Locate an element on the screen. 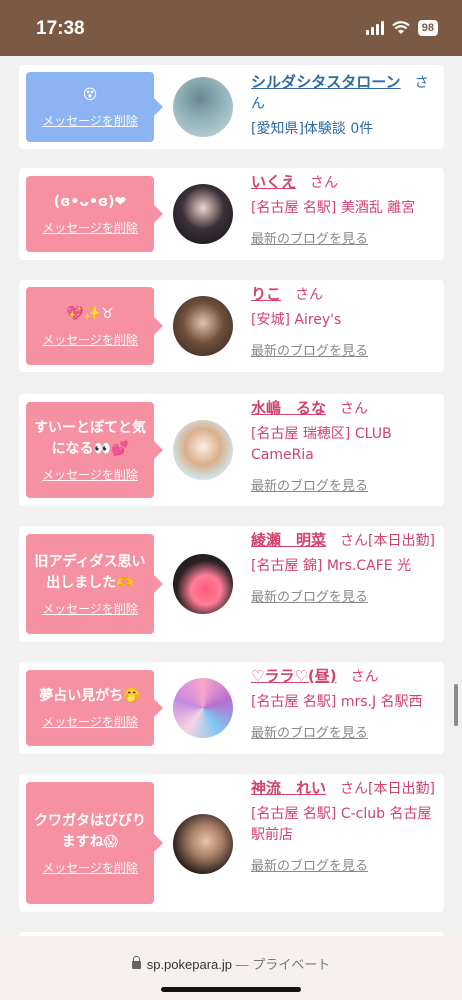 The image size is (462, 1000). profile-name-link: 神流 れい is located at coordinates (288, 788).